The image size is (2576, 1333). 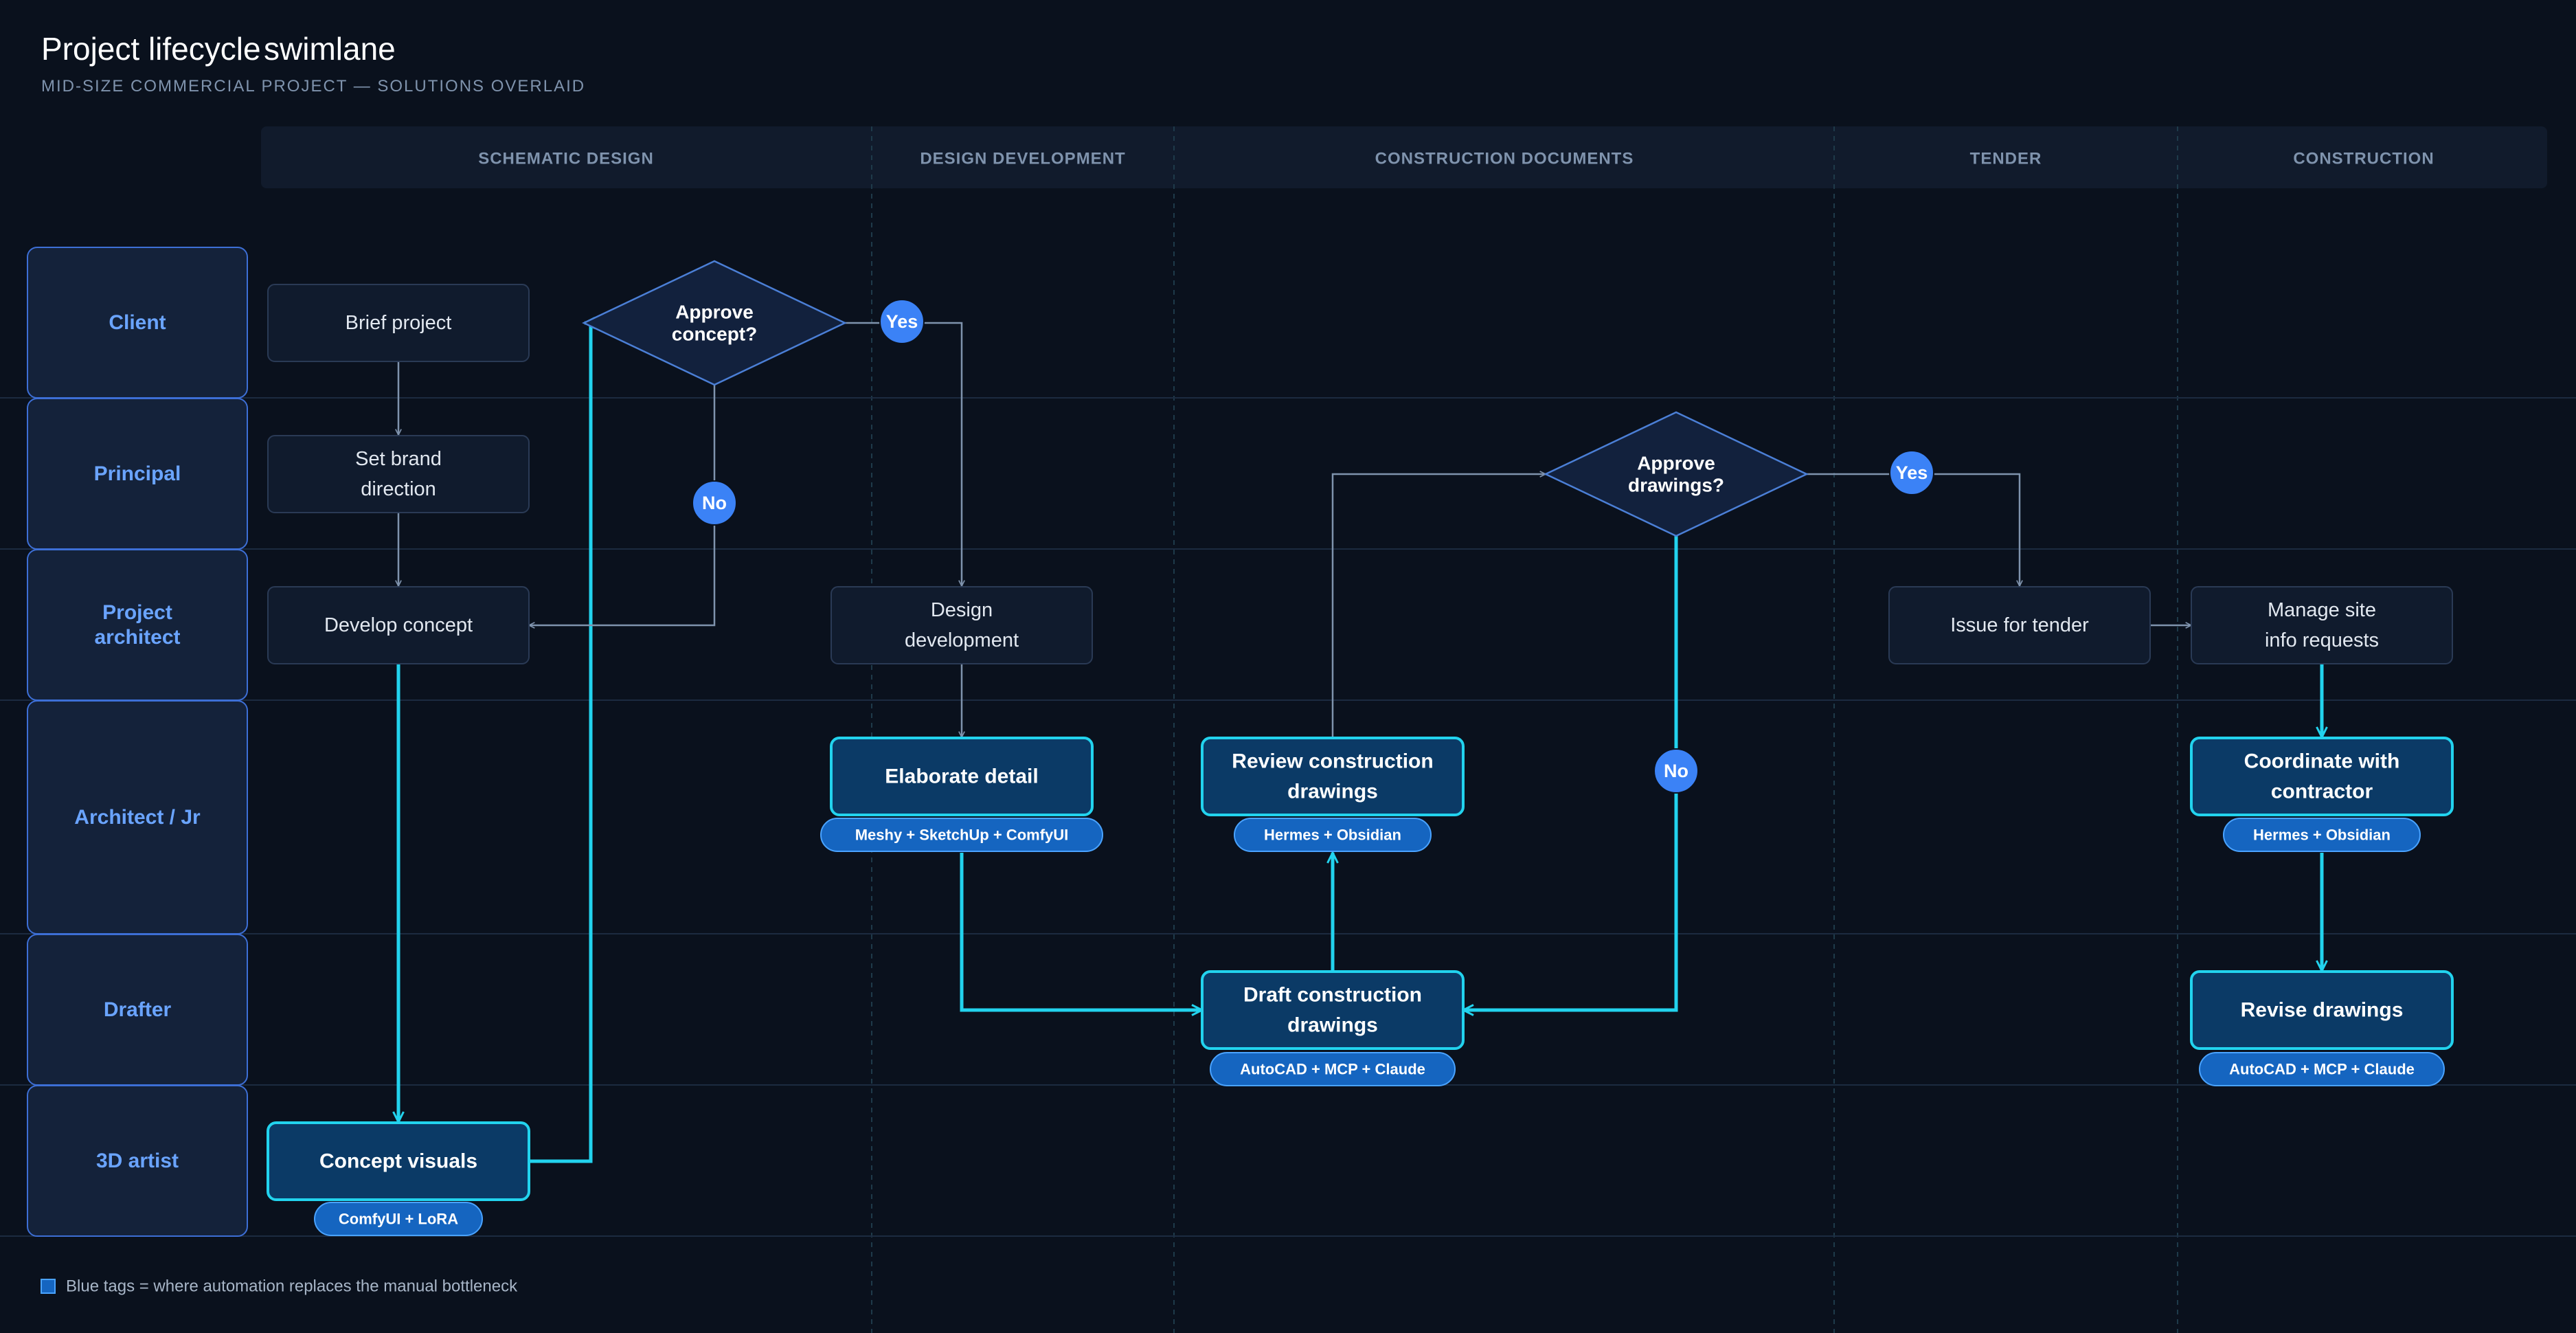 What do you see at coordinates (137, 322) in the screenshot?
I see `lane-label-text: Client` at bounding box center [137, 322].